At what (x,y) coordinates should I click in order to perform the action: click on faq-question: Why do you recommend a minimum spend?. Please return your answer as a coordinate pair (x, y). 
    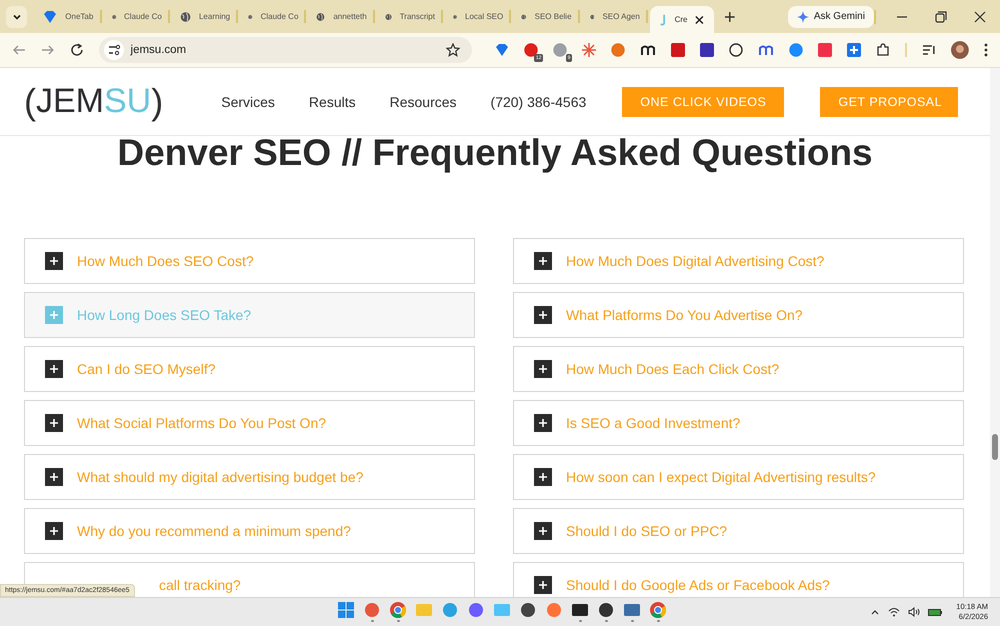
    Looking at the image, I should click on (214, 531).